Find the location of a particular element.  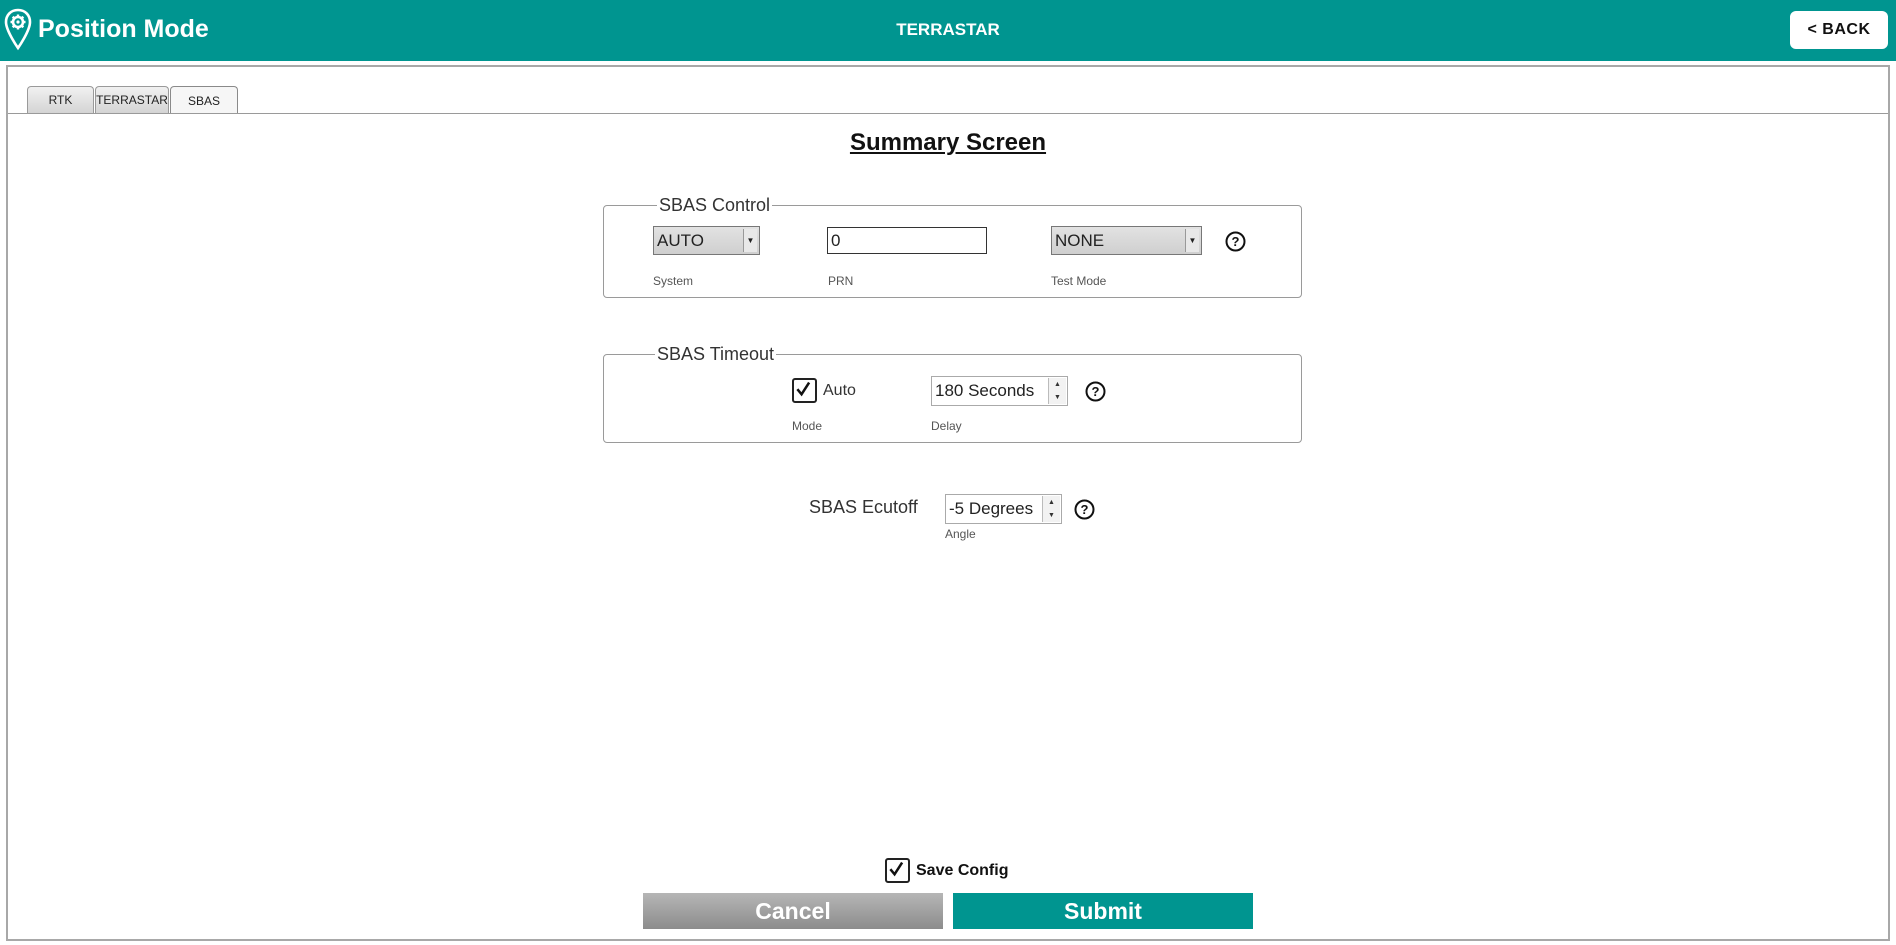

tab-sbas: SBAS is located at coordinates (204, 100).